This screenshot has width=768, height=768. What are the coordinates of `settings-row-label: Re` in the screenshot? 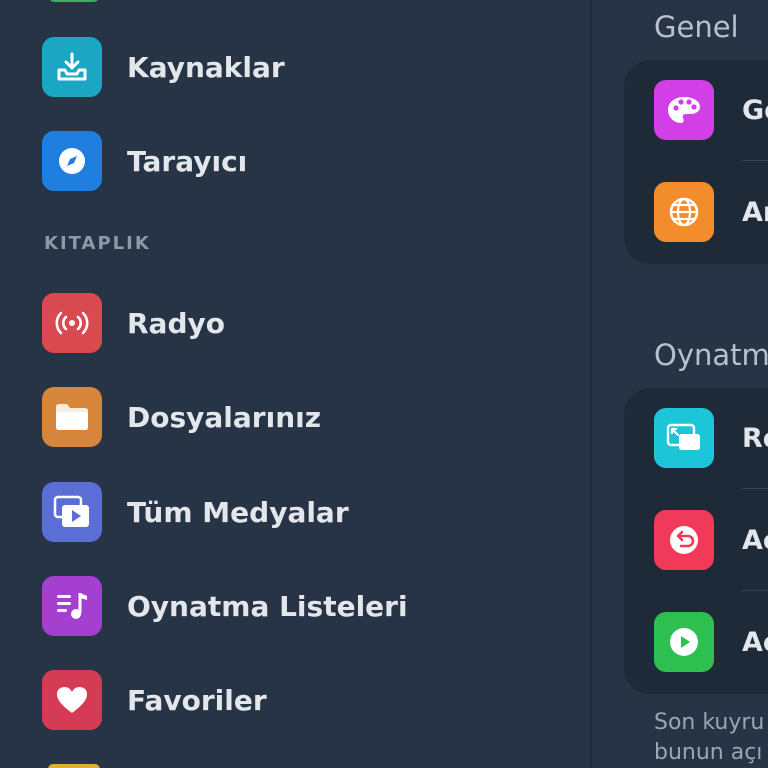 It's located at (755, 438).